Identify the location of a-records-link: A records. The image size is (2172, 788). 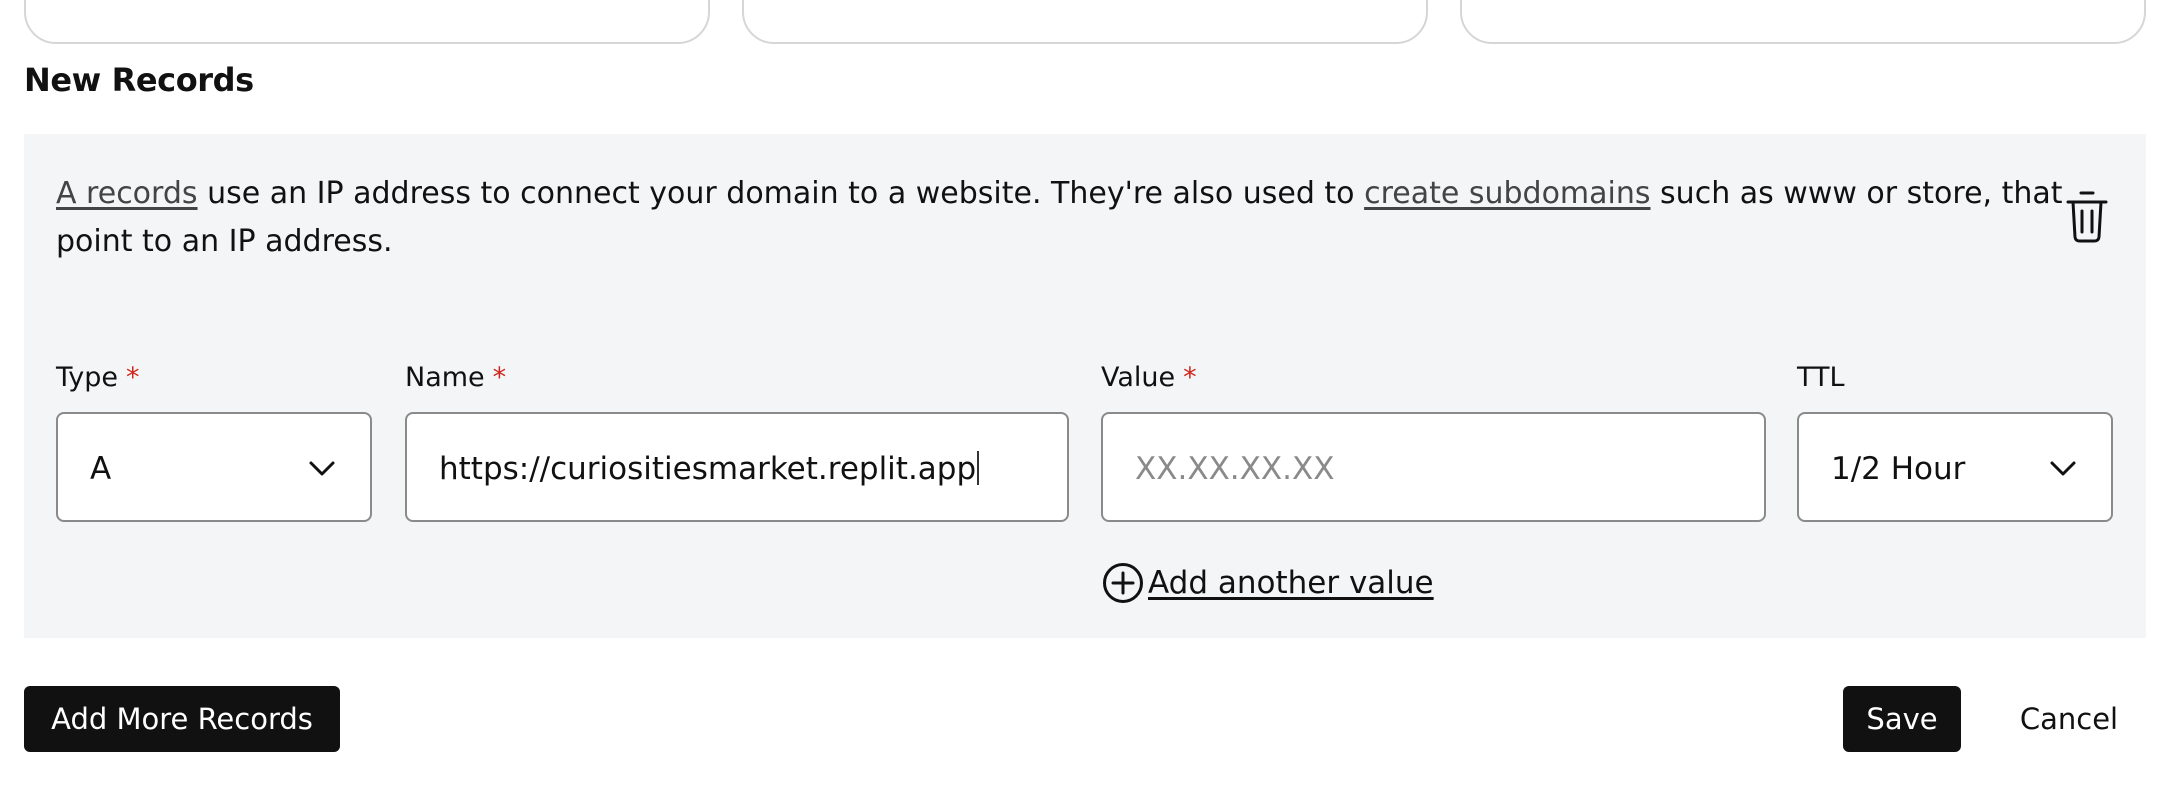
(127, 193).